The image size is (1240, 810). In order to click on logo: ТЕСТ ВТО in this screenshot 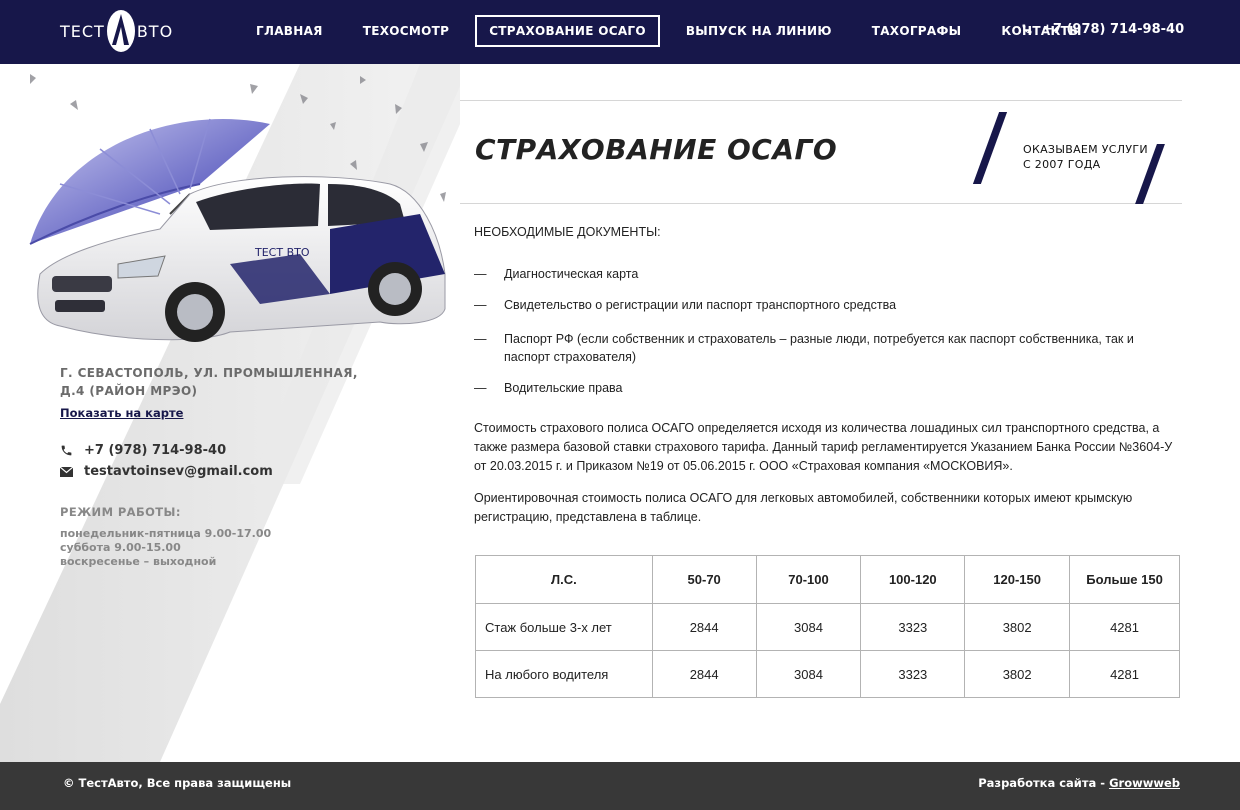, I will do `click(116, 31)`.